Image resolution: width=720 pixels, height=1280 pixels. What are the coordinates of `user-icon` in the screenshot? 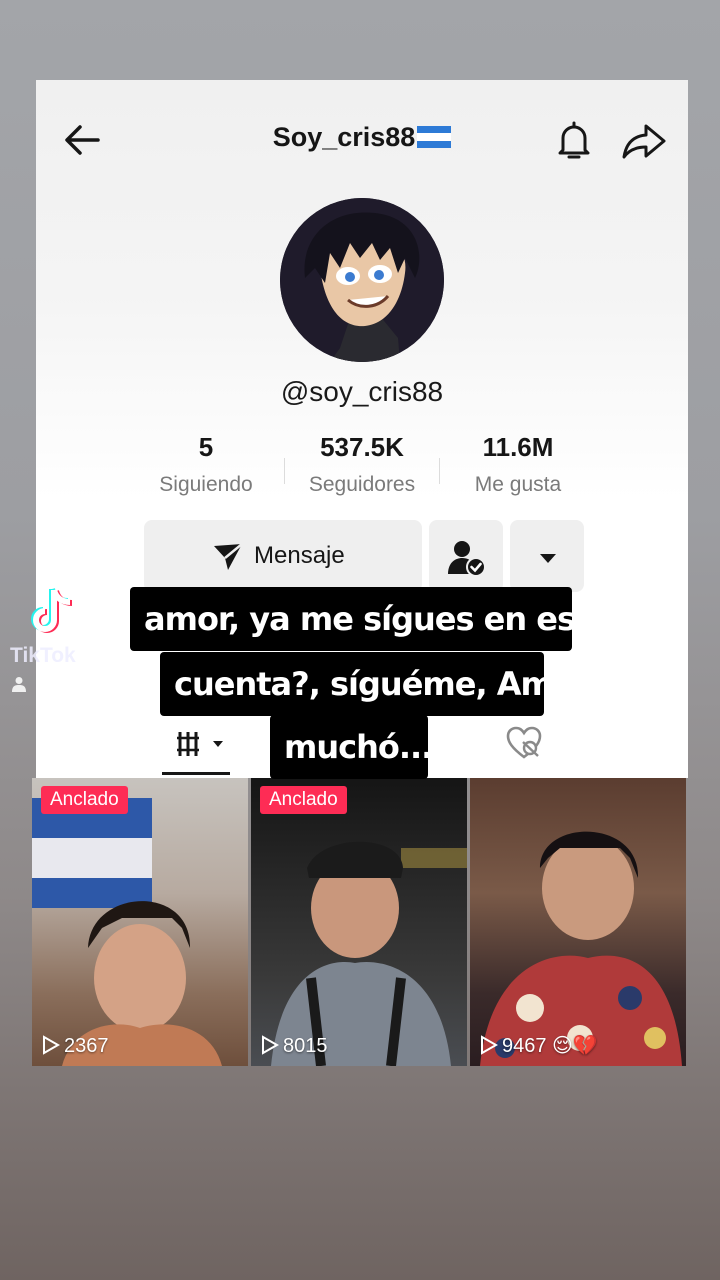 It's located at (19, 684).